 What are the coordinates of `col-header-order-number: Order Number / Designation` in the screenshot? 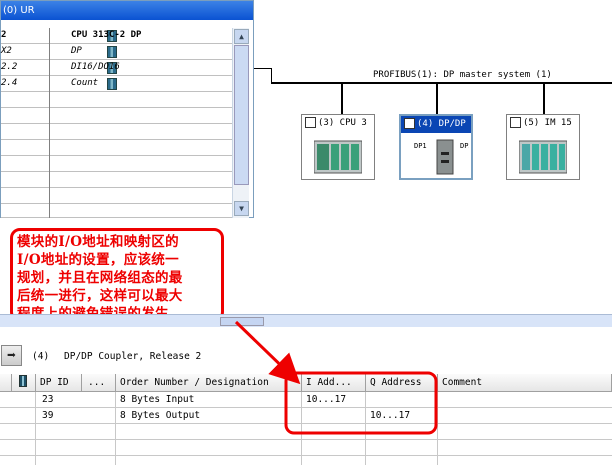 It's located at (209, 383).